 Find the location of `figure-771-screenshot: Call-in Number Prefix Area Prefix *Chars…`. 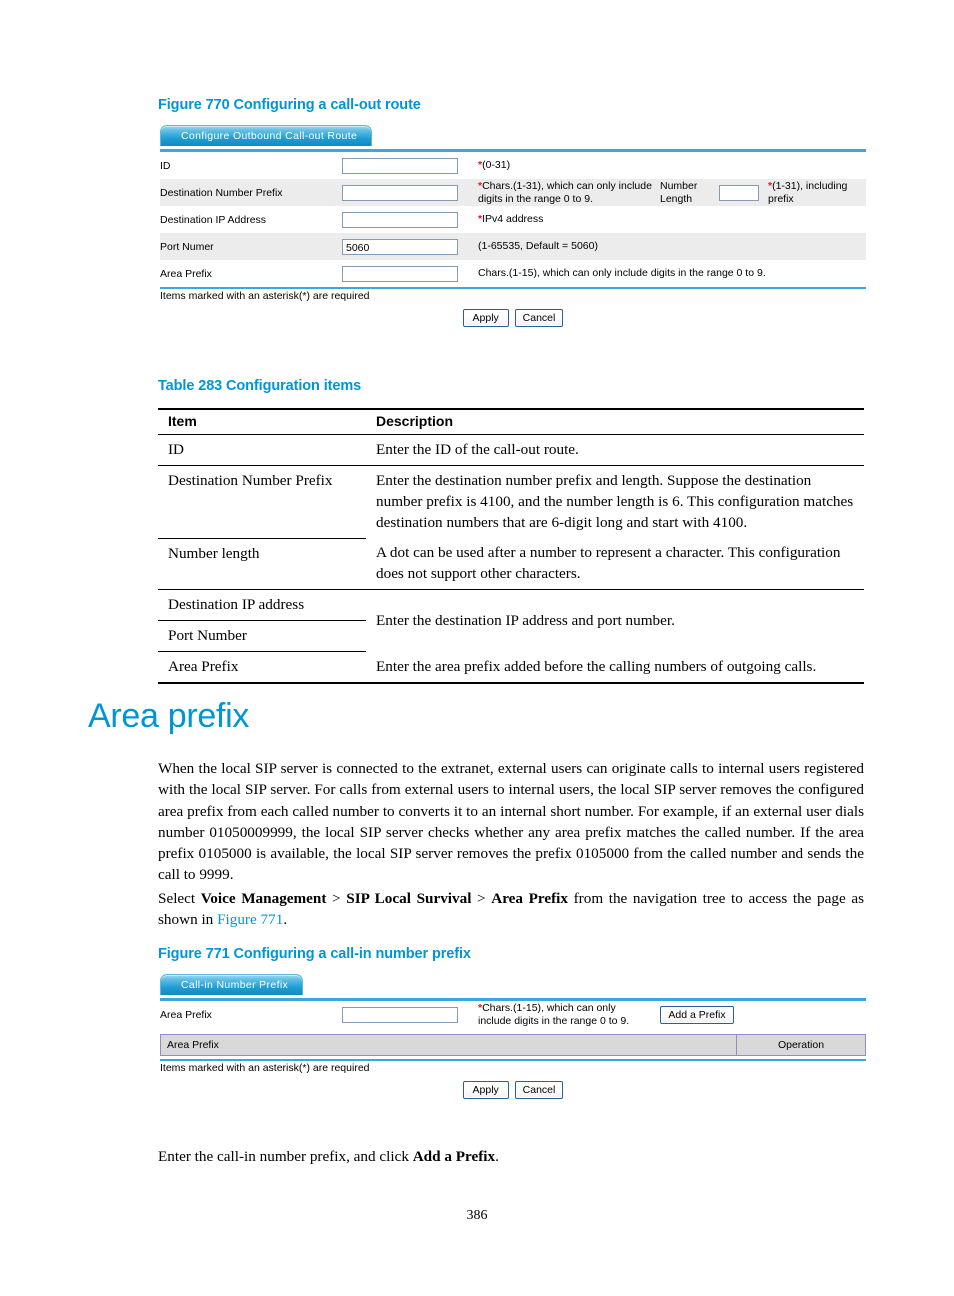

figure-771-screenshot: Call-in Number Prefix Area Prefix *Chars… is located at coordinates (513, 1036).